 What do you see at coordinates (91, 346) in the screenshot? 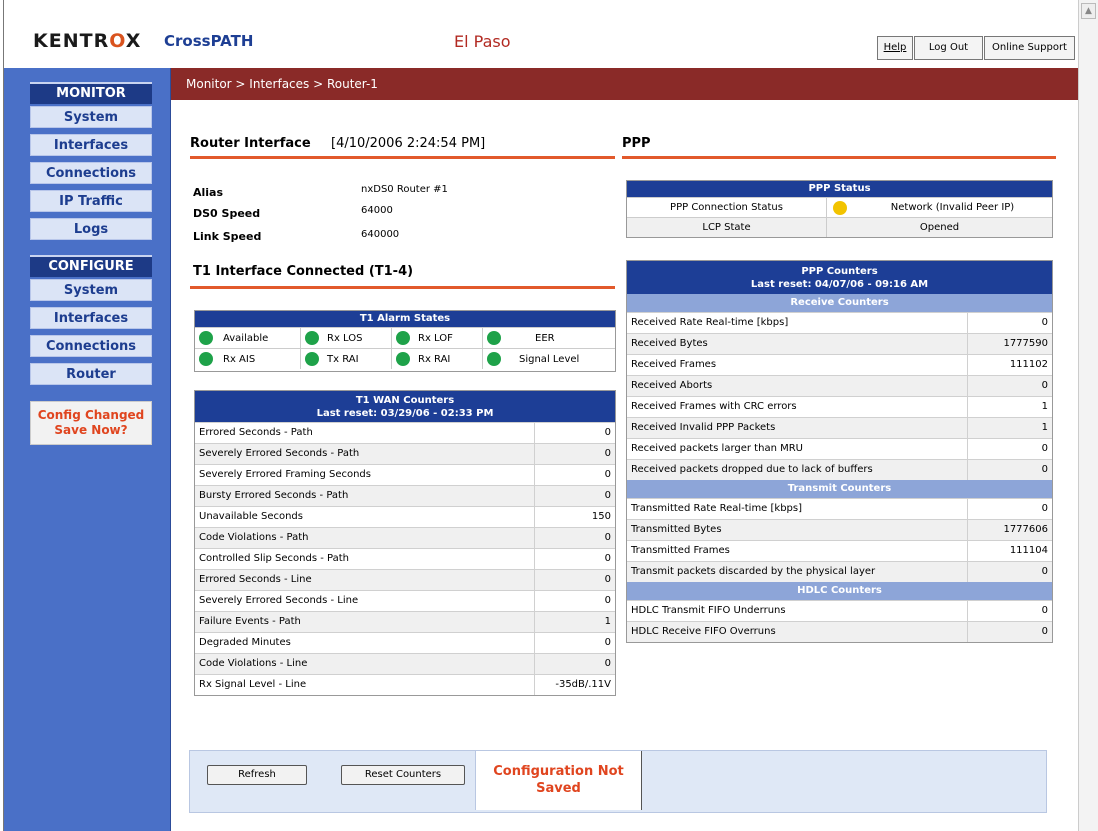
I see `sidebar-item-configure-connections: Connections` at bounding box center [91, 346].